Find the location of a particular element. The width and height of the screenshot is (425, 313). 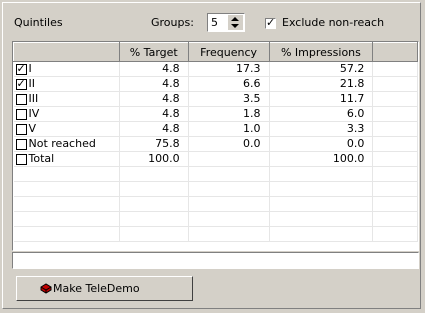

teledemo-icon is located at coordinates (46, 288).